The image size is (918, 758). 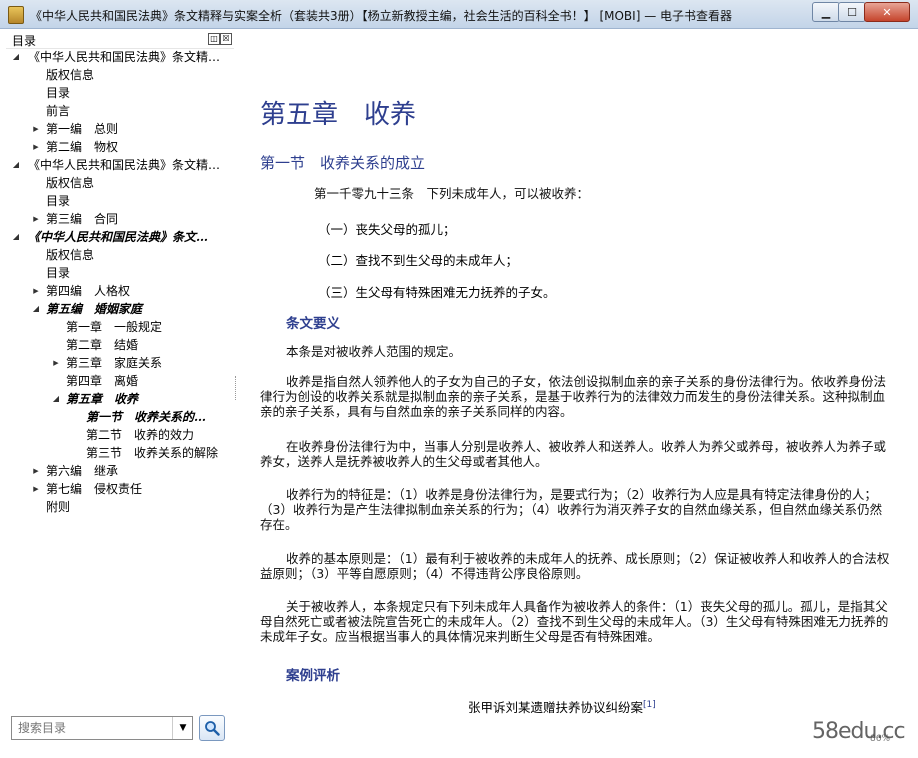 I want to click on case-title-text: 张甲诉刘某遗赠扶养协议纠纷案, so click(x=556, y=707).